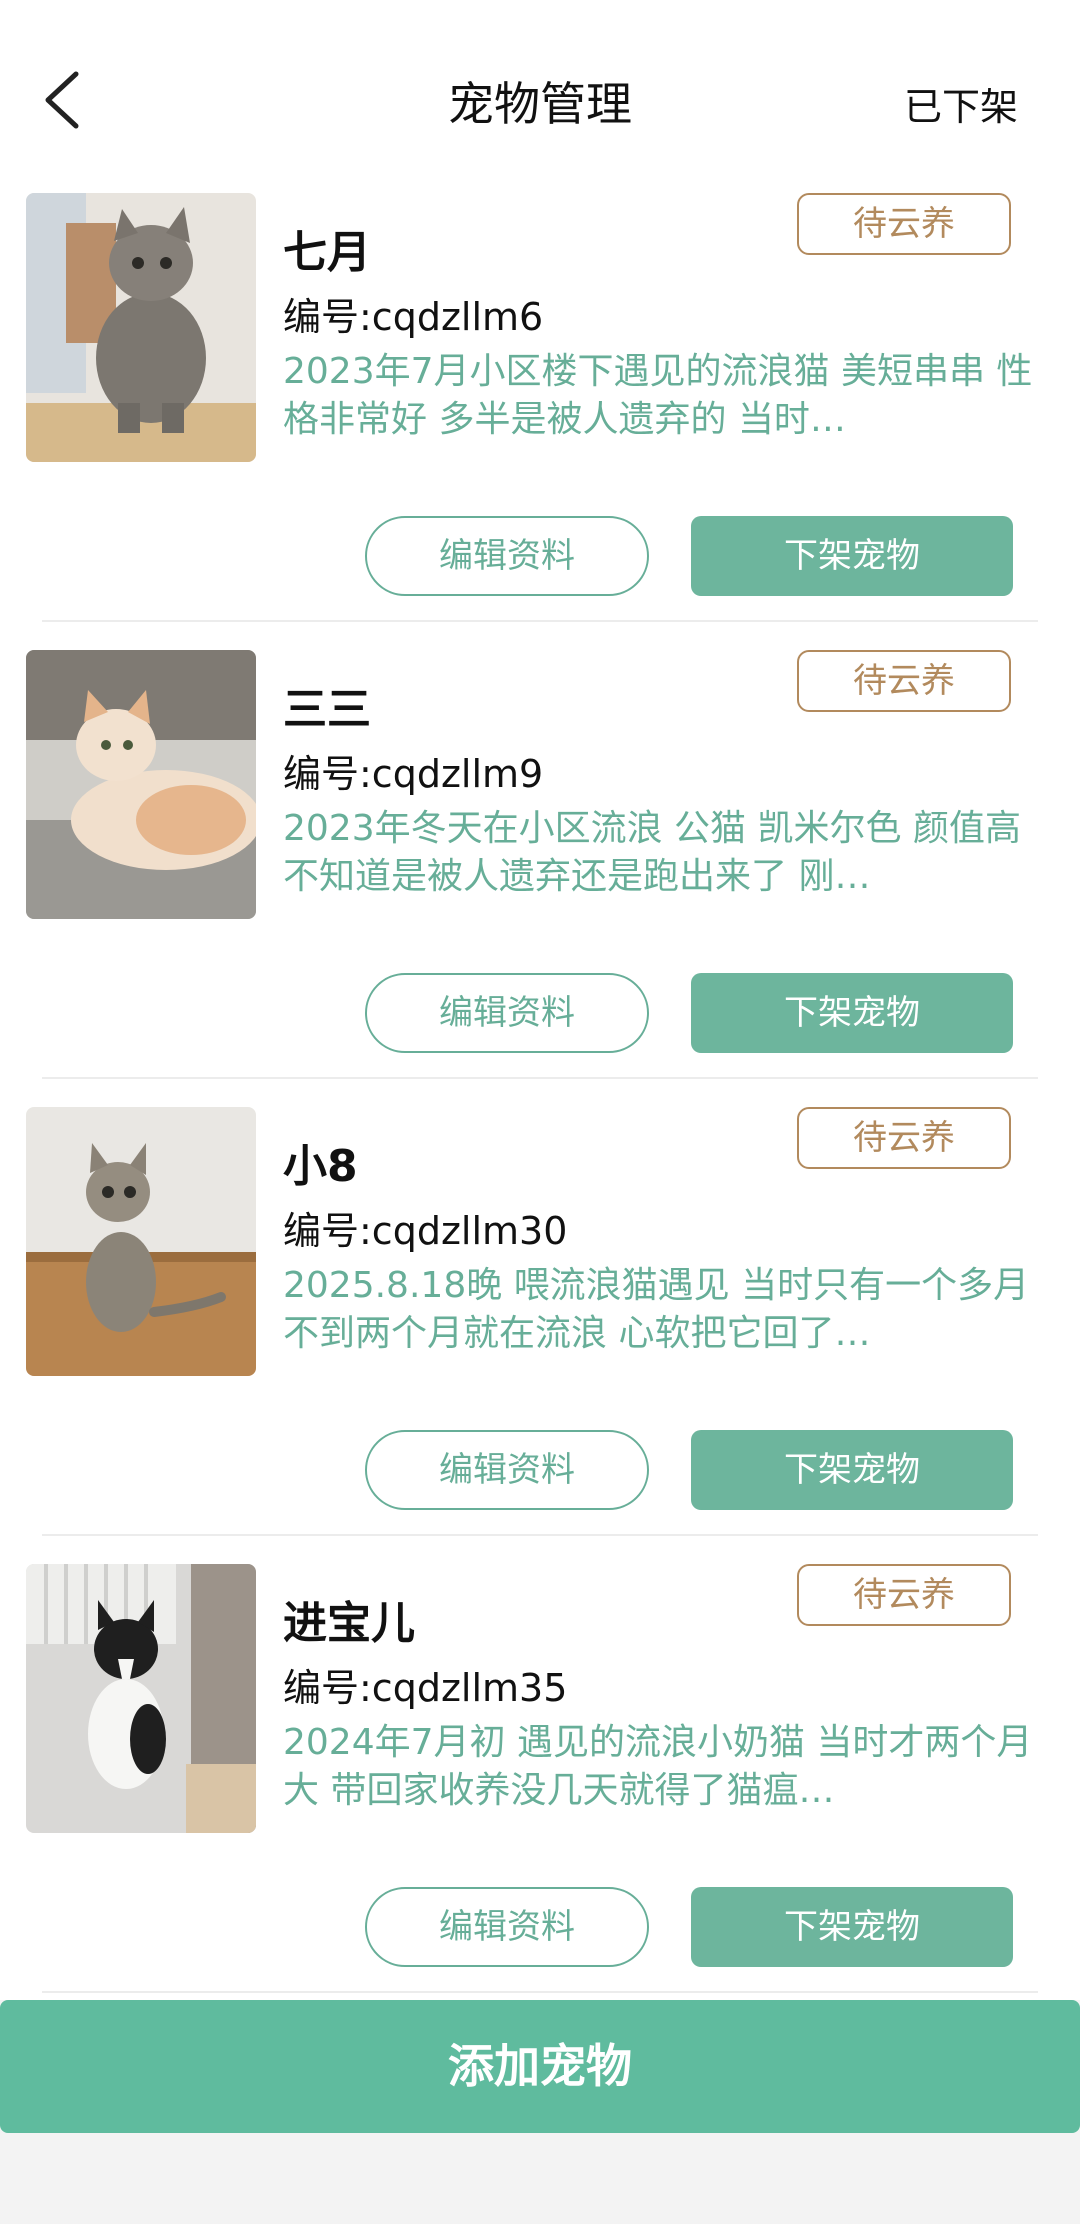 This screenshot has height=2224, width=1080. Describe the element at coordinates (413, 317) in the screenshot. I see `pet-code: 编号:cqdzllm6` at that location.